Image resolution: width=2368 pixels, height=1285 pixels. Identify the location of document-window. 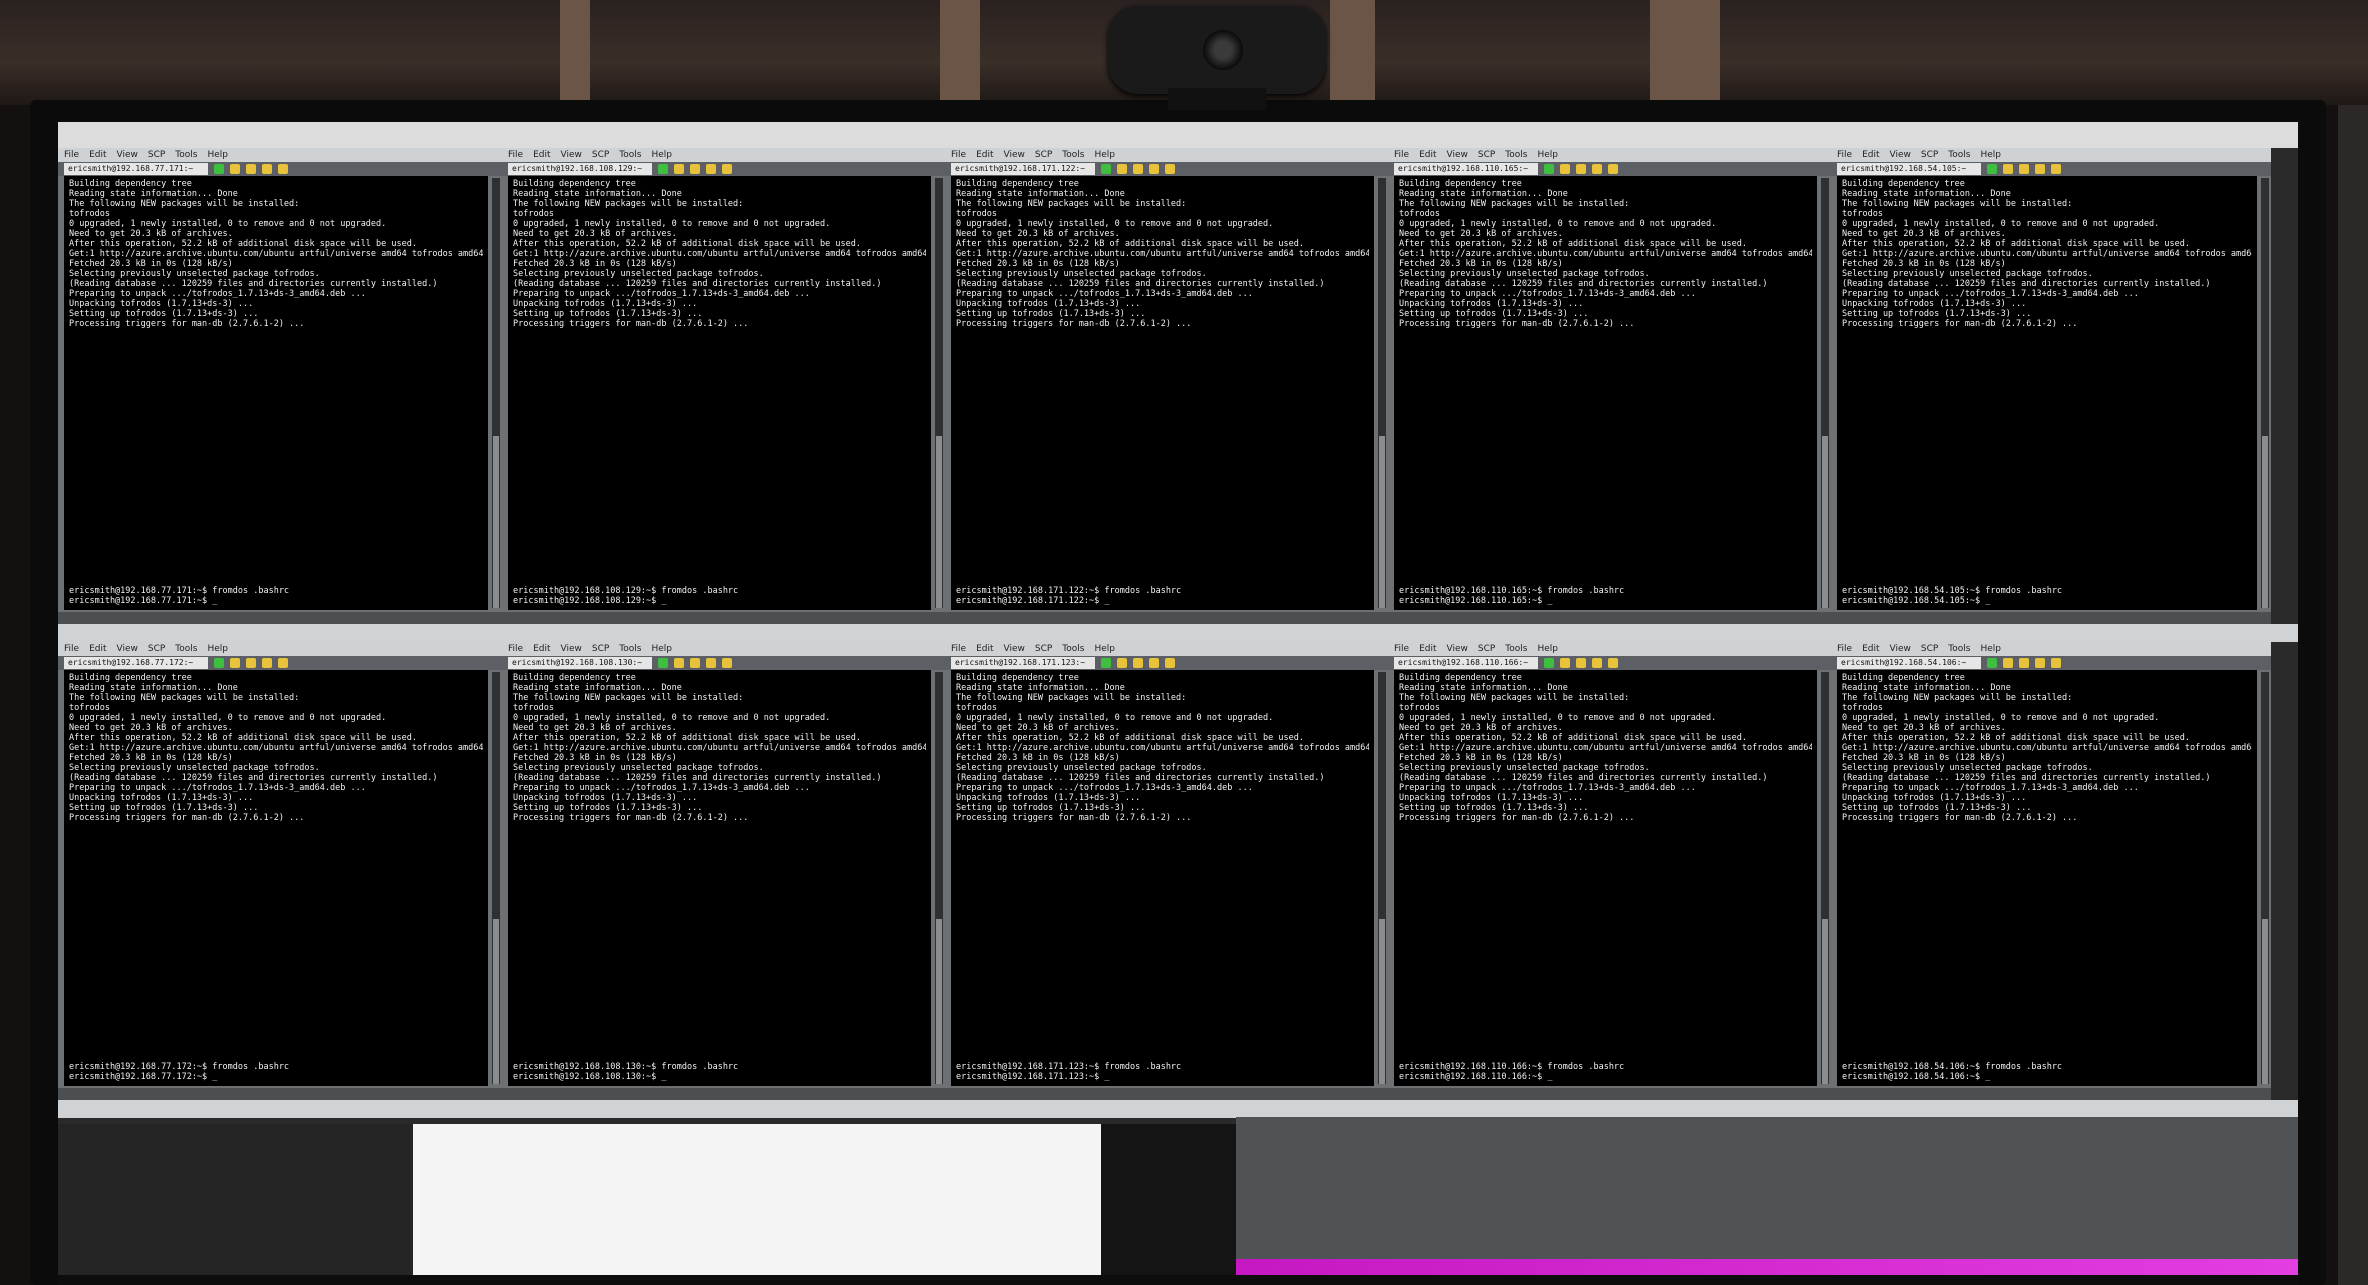
(757, 1204).